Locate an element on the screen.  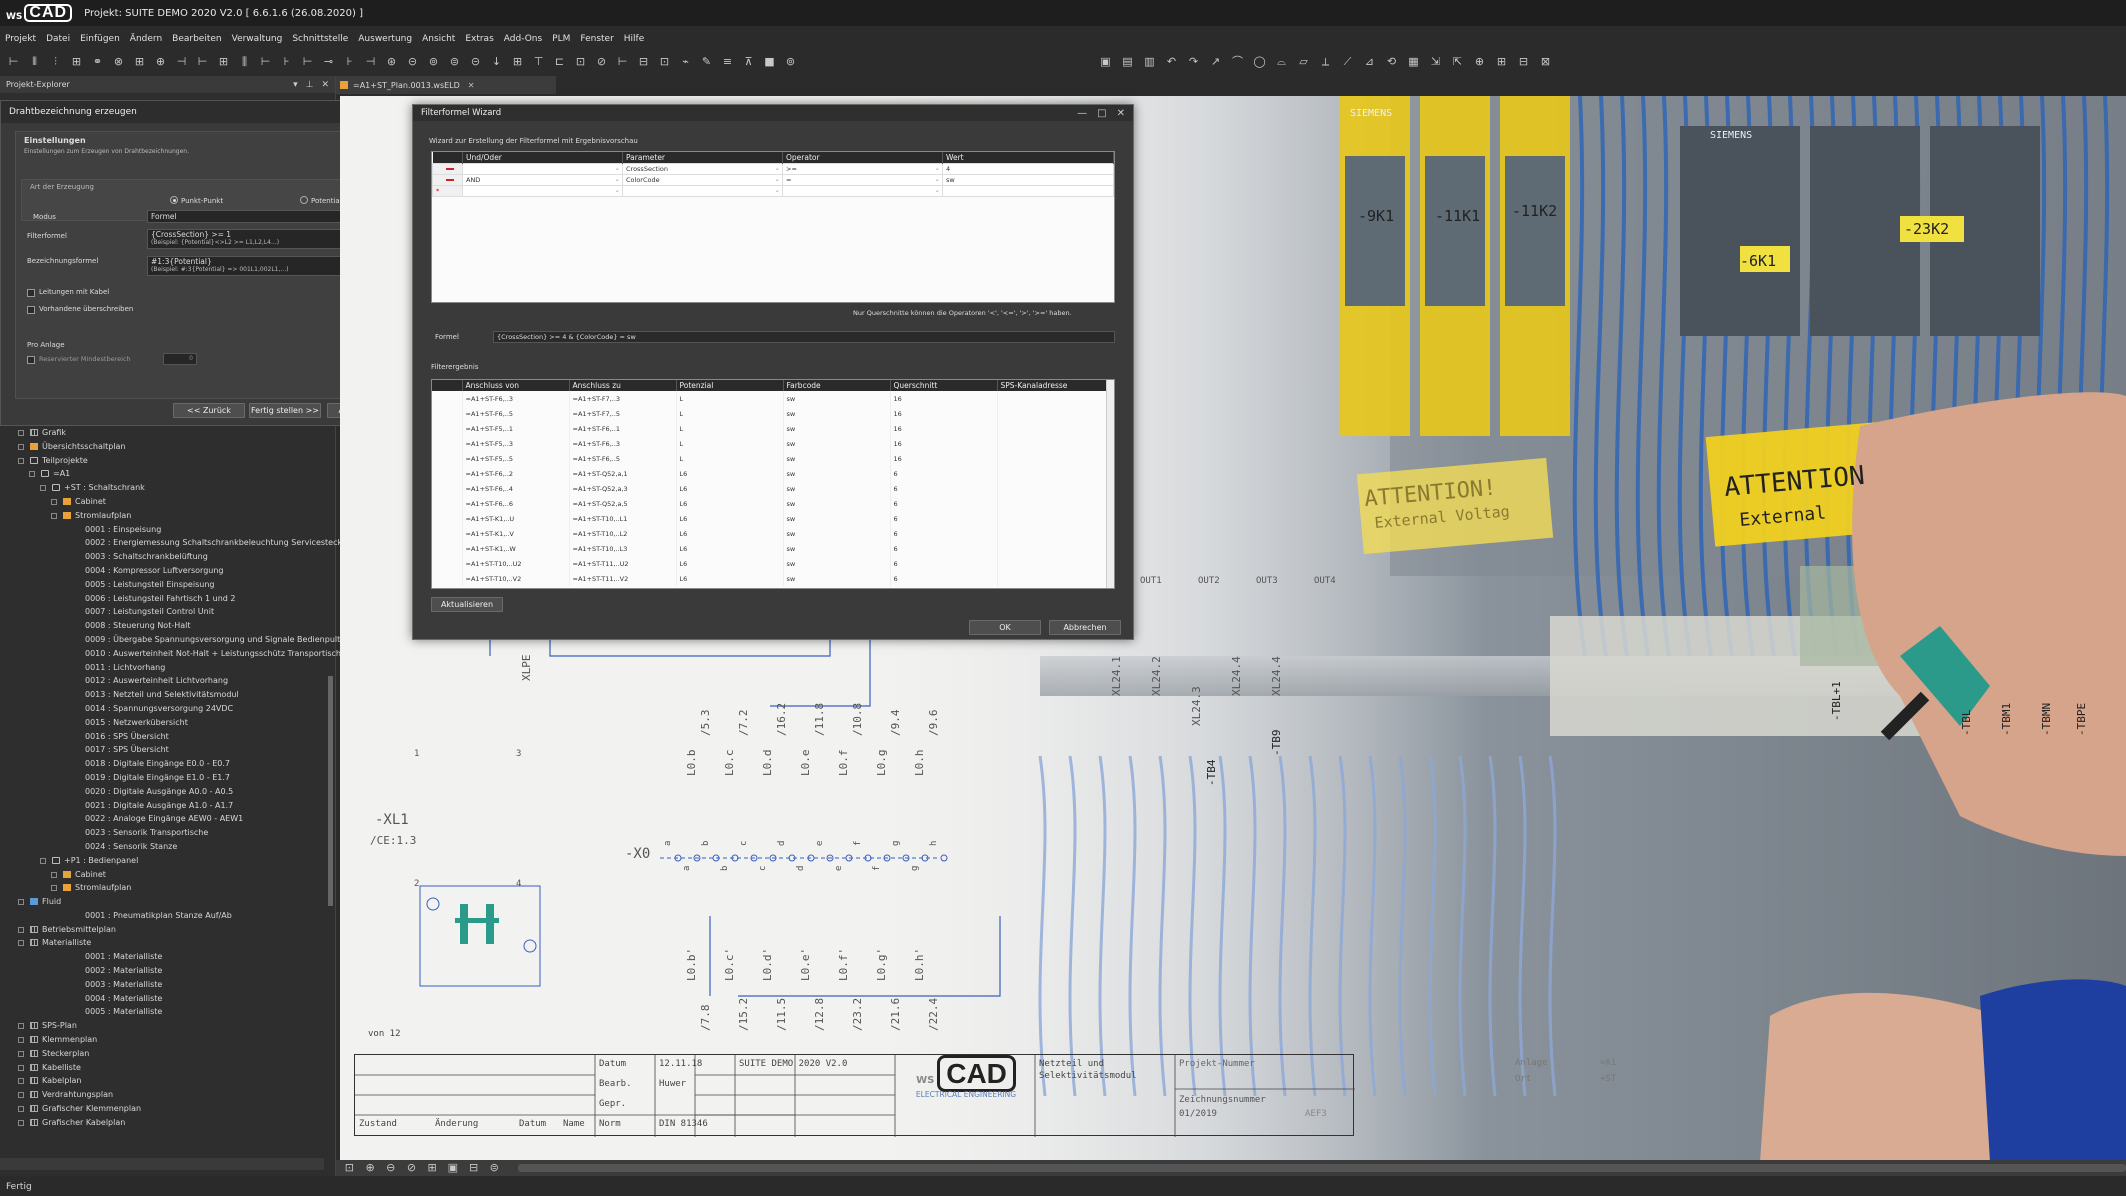
signal-icon: ⌁ is located at coordinates (685, 62).